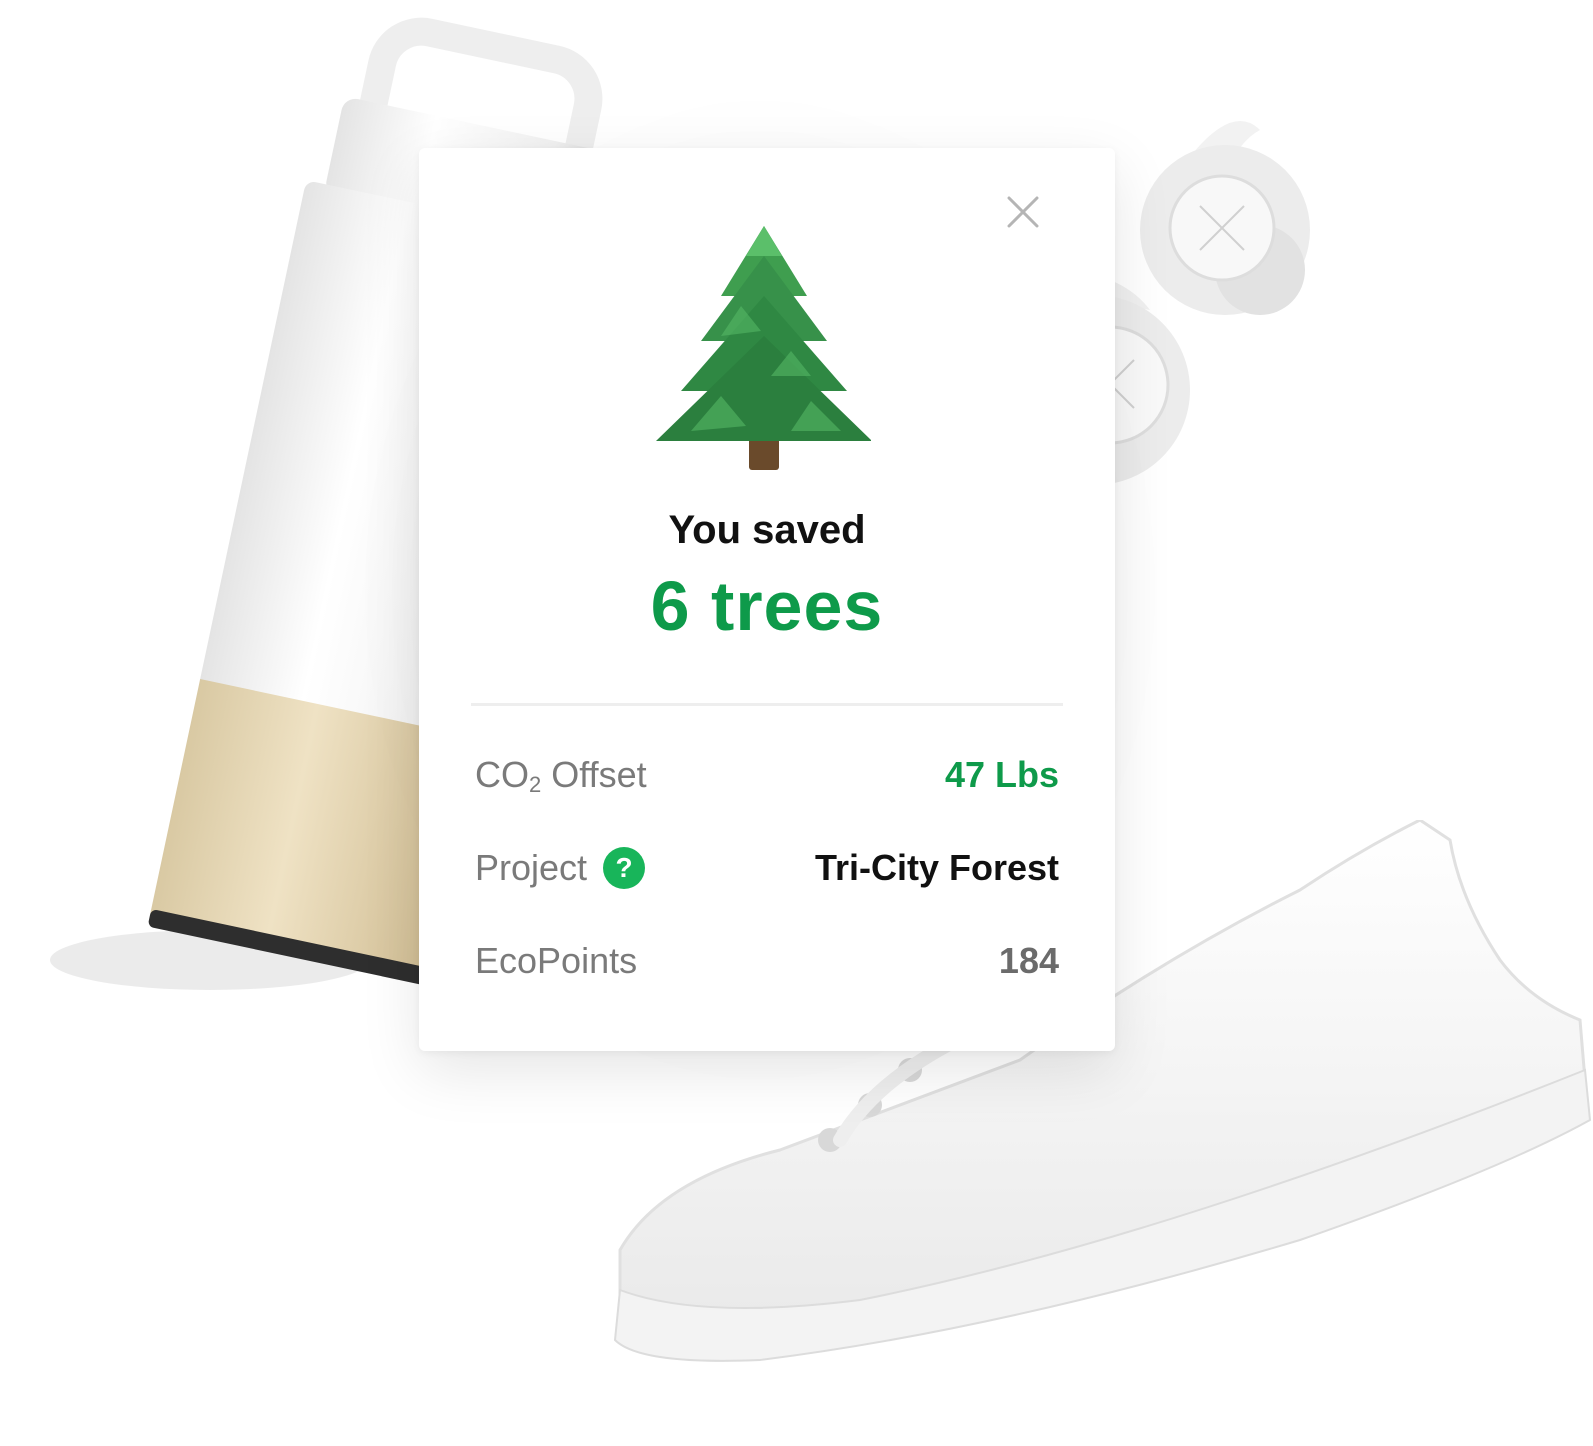 This screenshot has width=1593, height=1446. What do you see at coordinates (1001, 774) in the screenshot?
I see `co2-offset-value: 47 Lbs` at bounding box center [1001, 774].